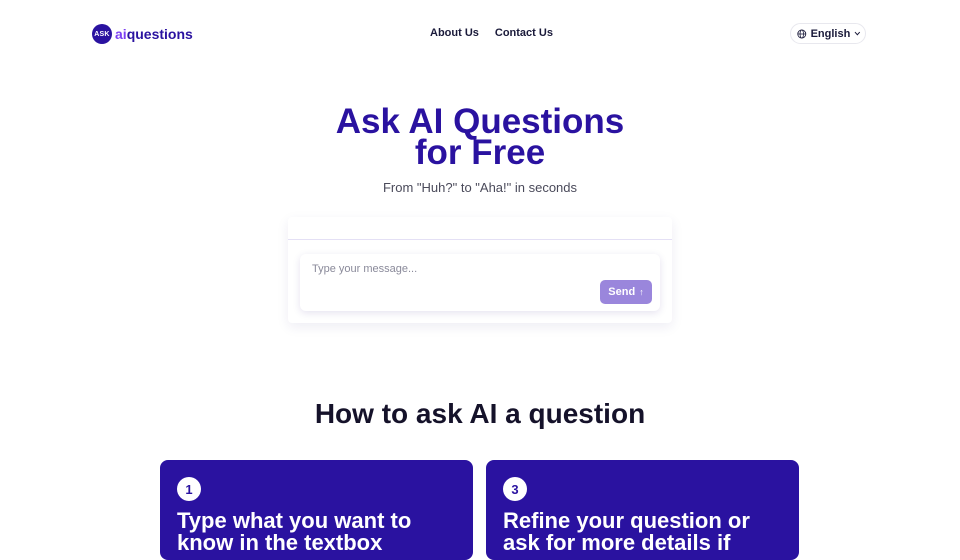 This screenshot has width=960, height=560. What do you see at coordinates (159, 34) in the screenshot?
I see `logo-wordmark-rest: questions` at bounding box center [159, 34].